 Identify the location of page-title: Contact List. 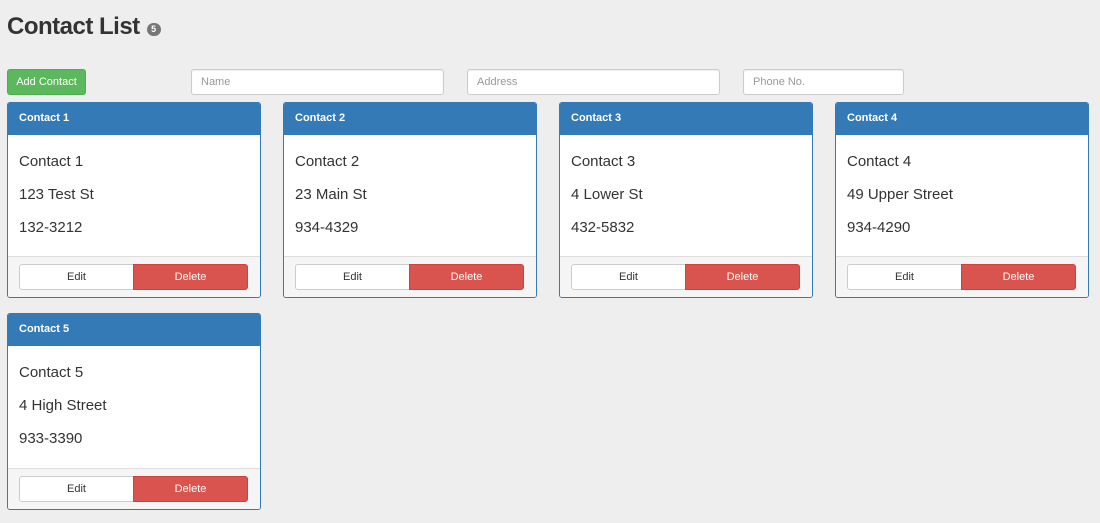
(73, 26).